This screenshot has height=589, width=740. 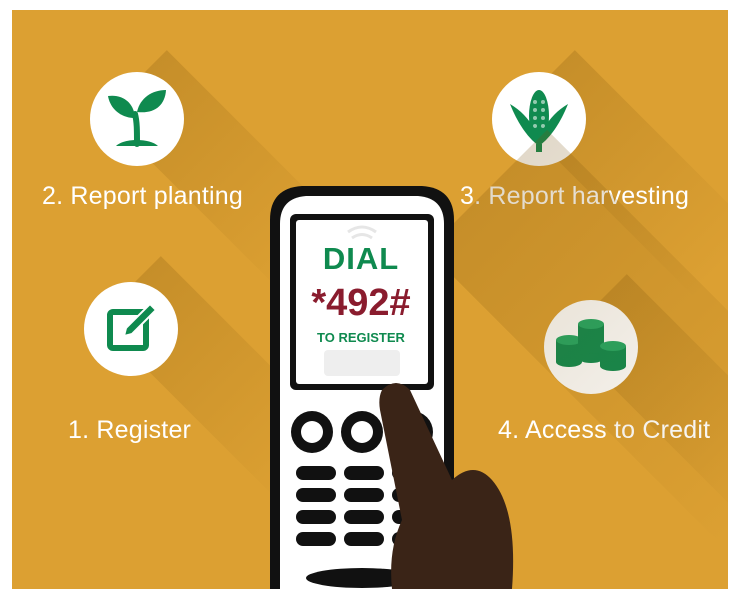 I want to click on register-instruction: TO REGISTER, so click(x=361, y=337).